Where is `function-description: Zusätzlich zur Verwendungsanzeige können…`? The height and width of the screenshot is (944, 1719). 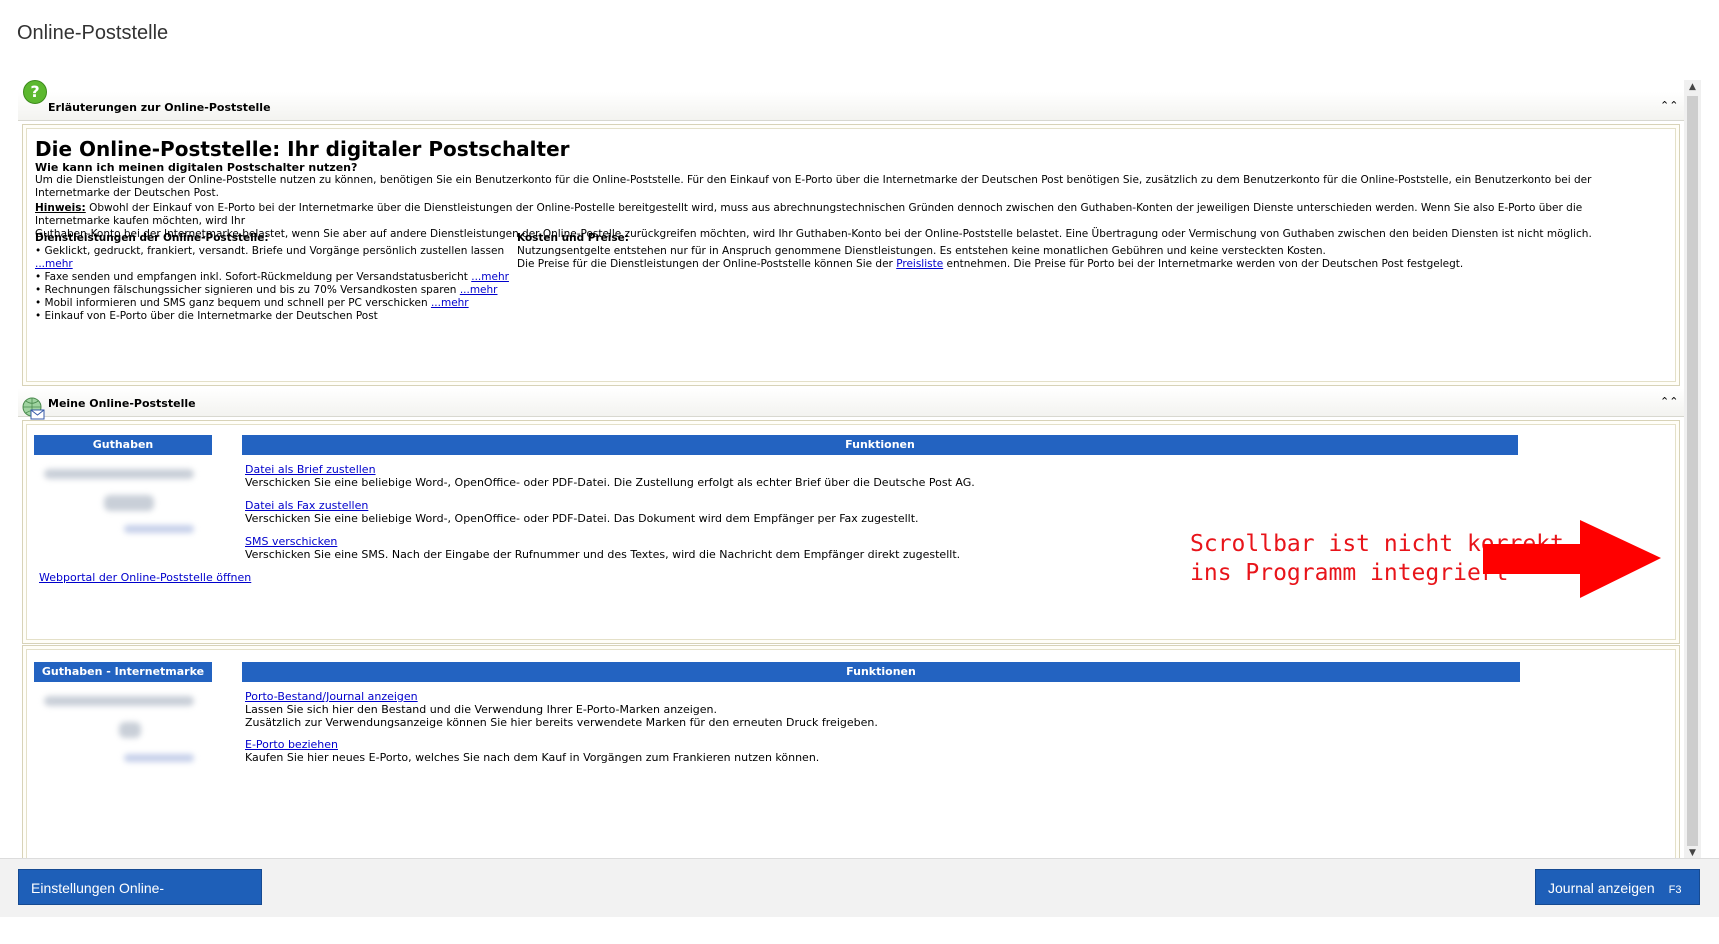
function-description: Zusätzlich zur Verwendungsanzeige können… is located at coordinates (561, 722).